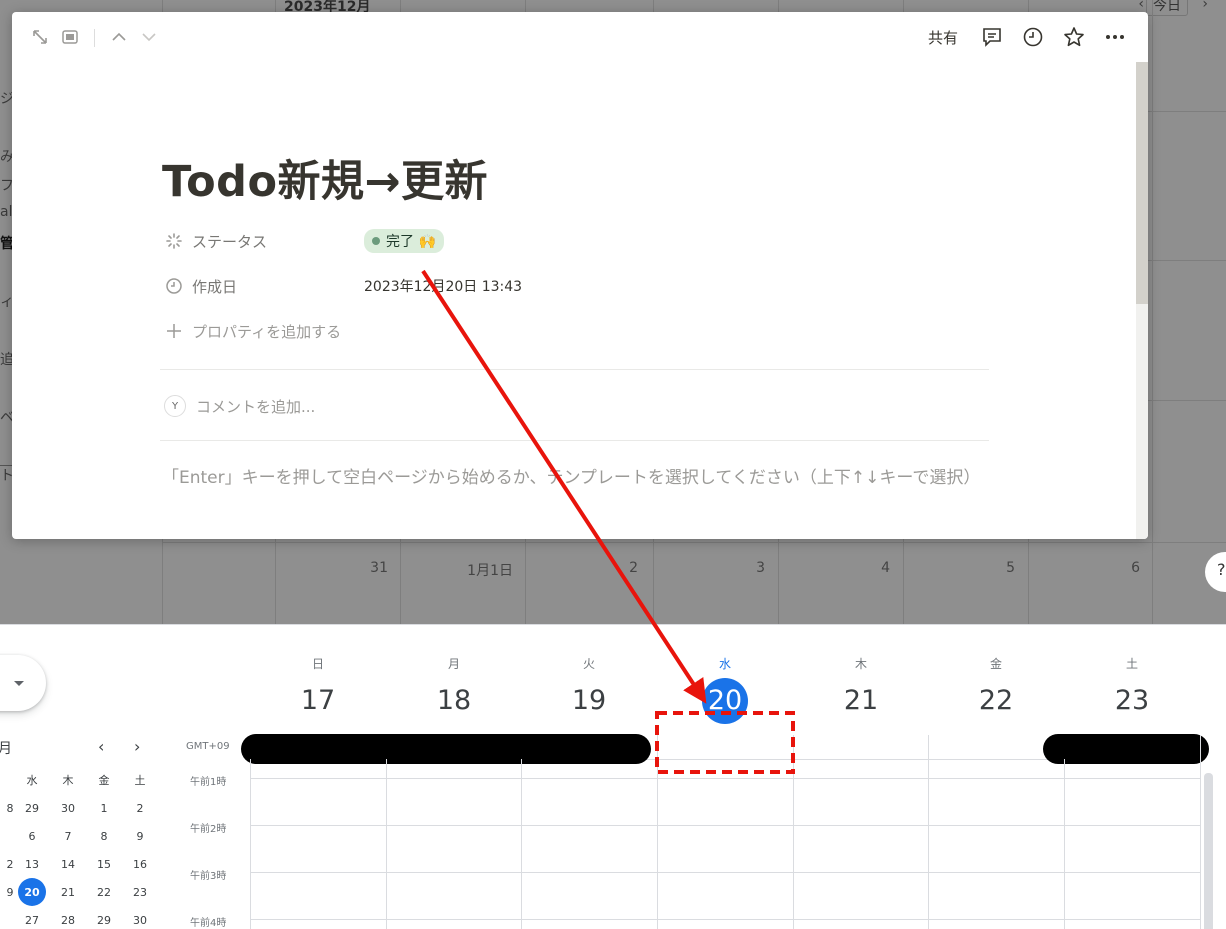  What do you see at coordinates (23, 683) in the screenshot?
I see `create-event-button` at bounding box center [23, 683].